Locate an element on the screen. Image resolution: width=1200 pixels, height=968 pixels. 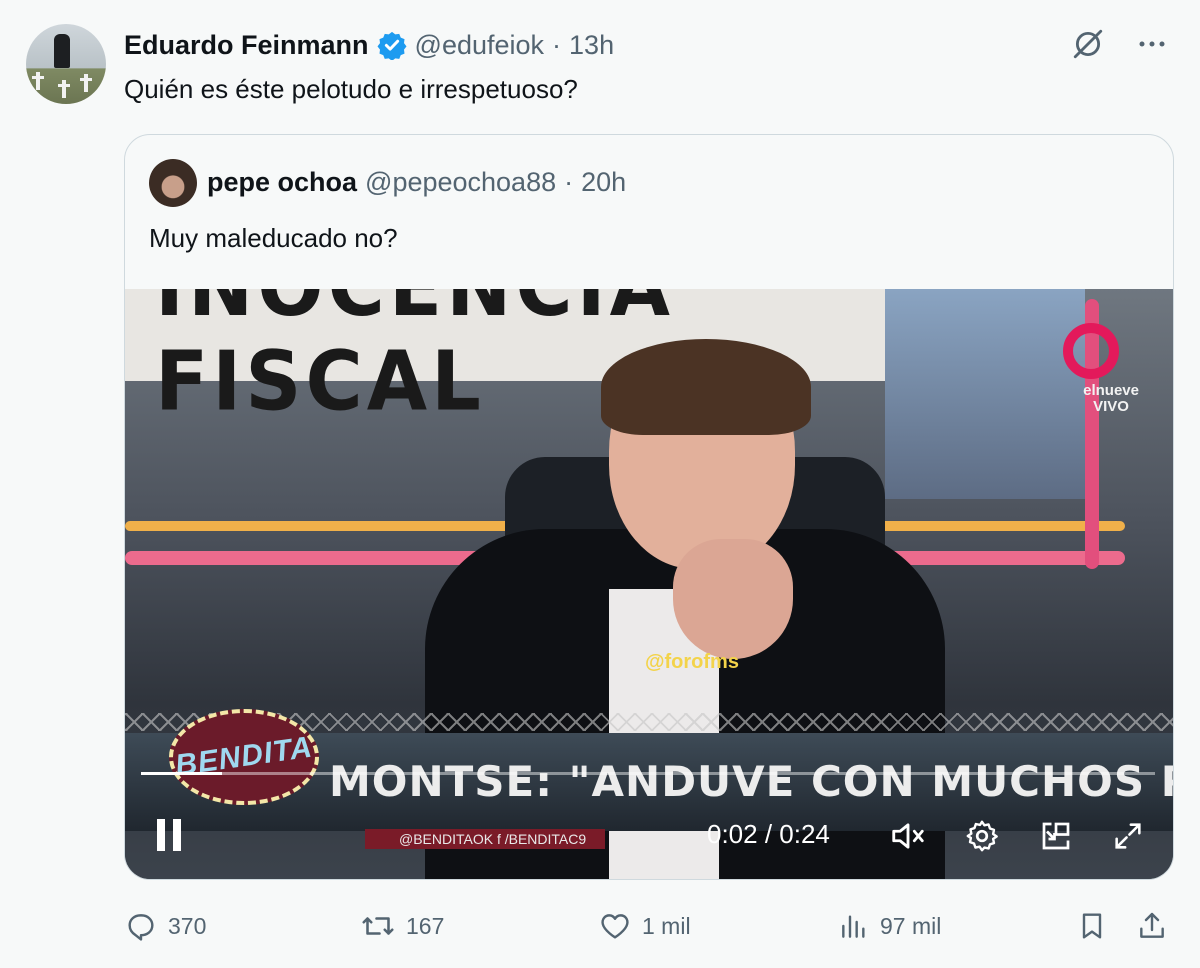
reply-button: 370 is located at coordinates (165, 926).